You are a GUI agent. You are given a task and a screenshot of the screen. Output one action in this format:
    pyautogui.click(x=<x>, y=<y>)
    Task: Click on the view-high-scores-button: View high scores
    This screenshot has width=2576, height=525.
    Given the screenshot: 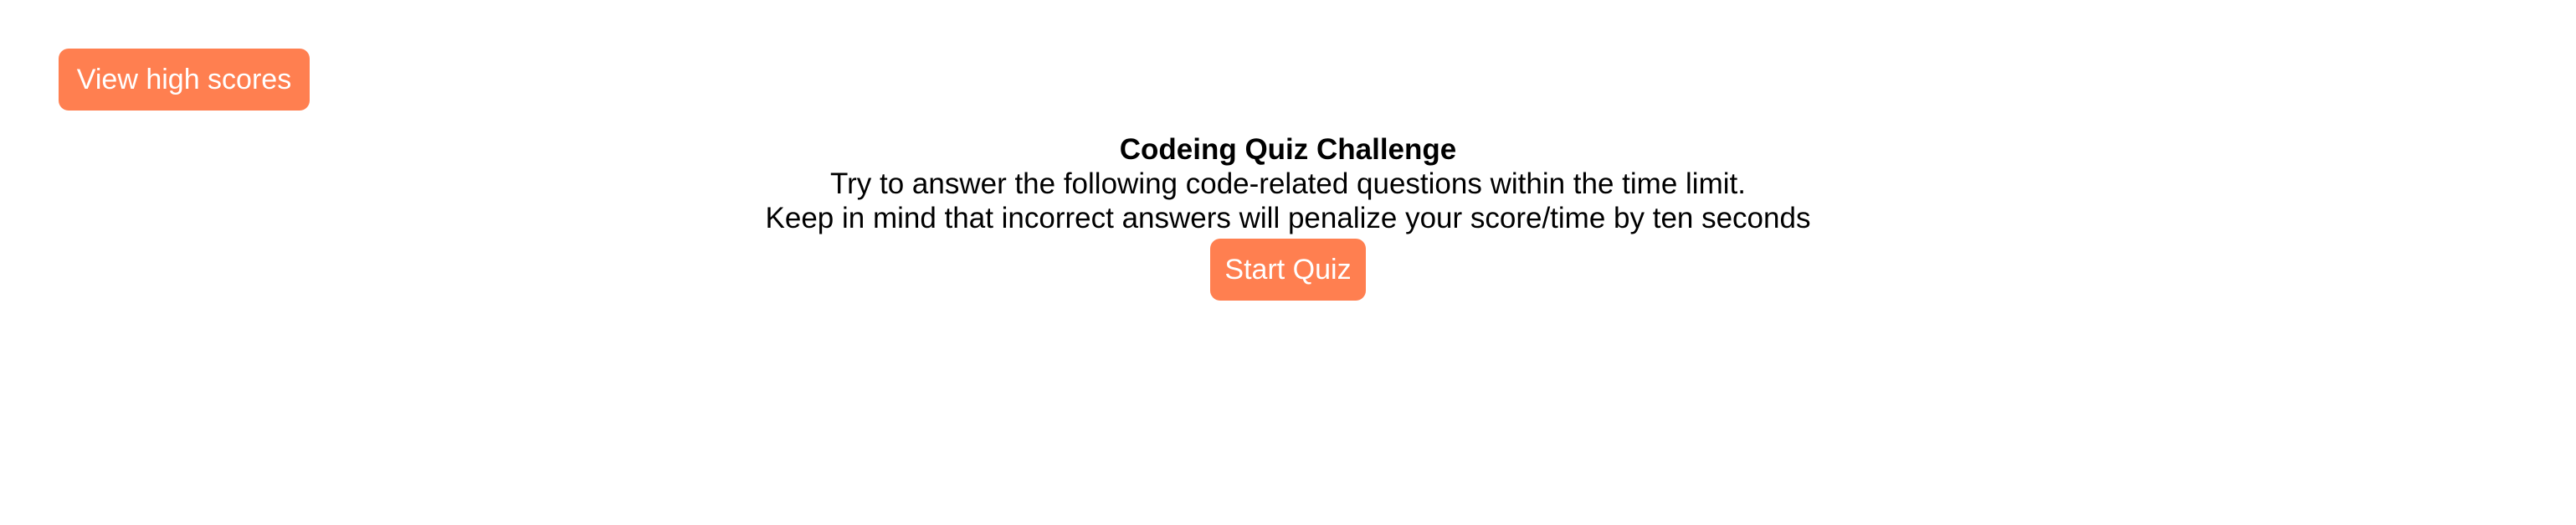 What is the action you would take?
    pyautogui.click(x=184, y=80)
    